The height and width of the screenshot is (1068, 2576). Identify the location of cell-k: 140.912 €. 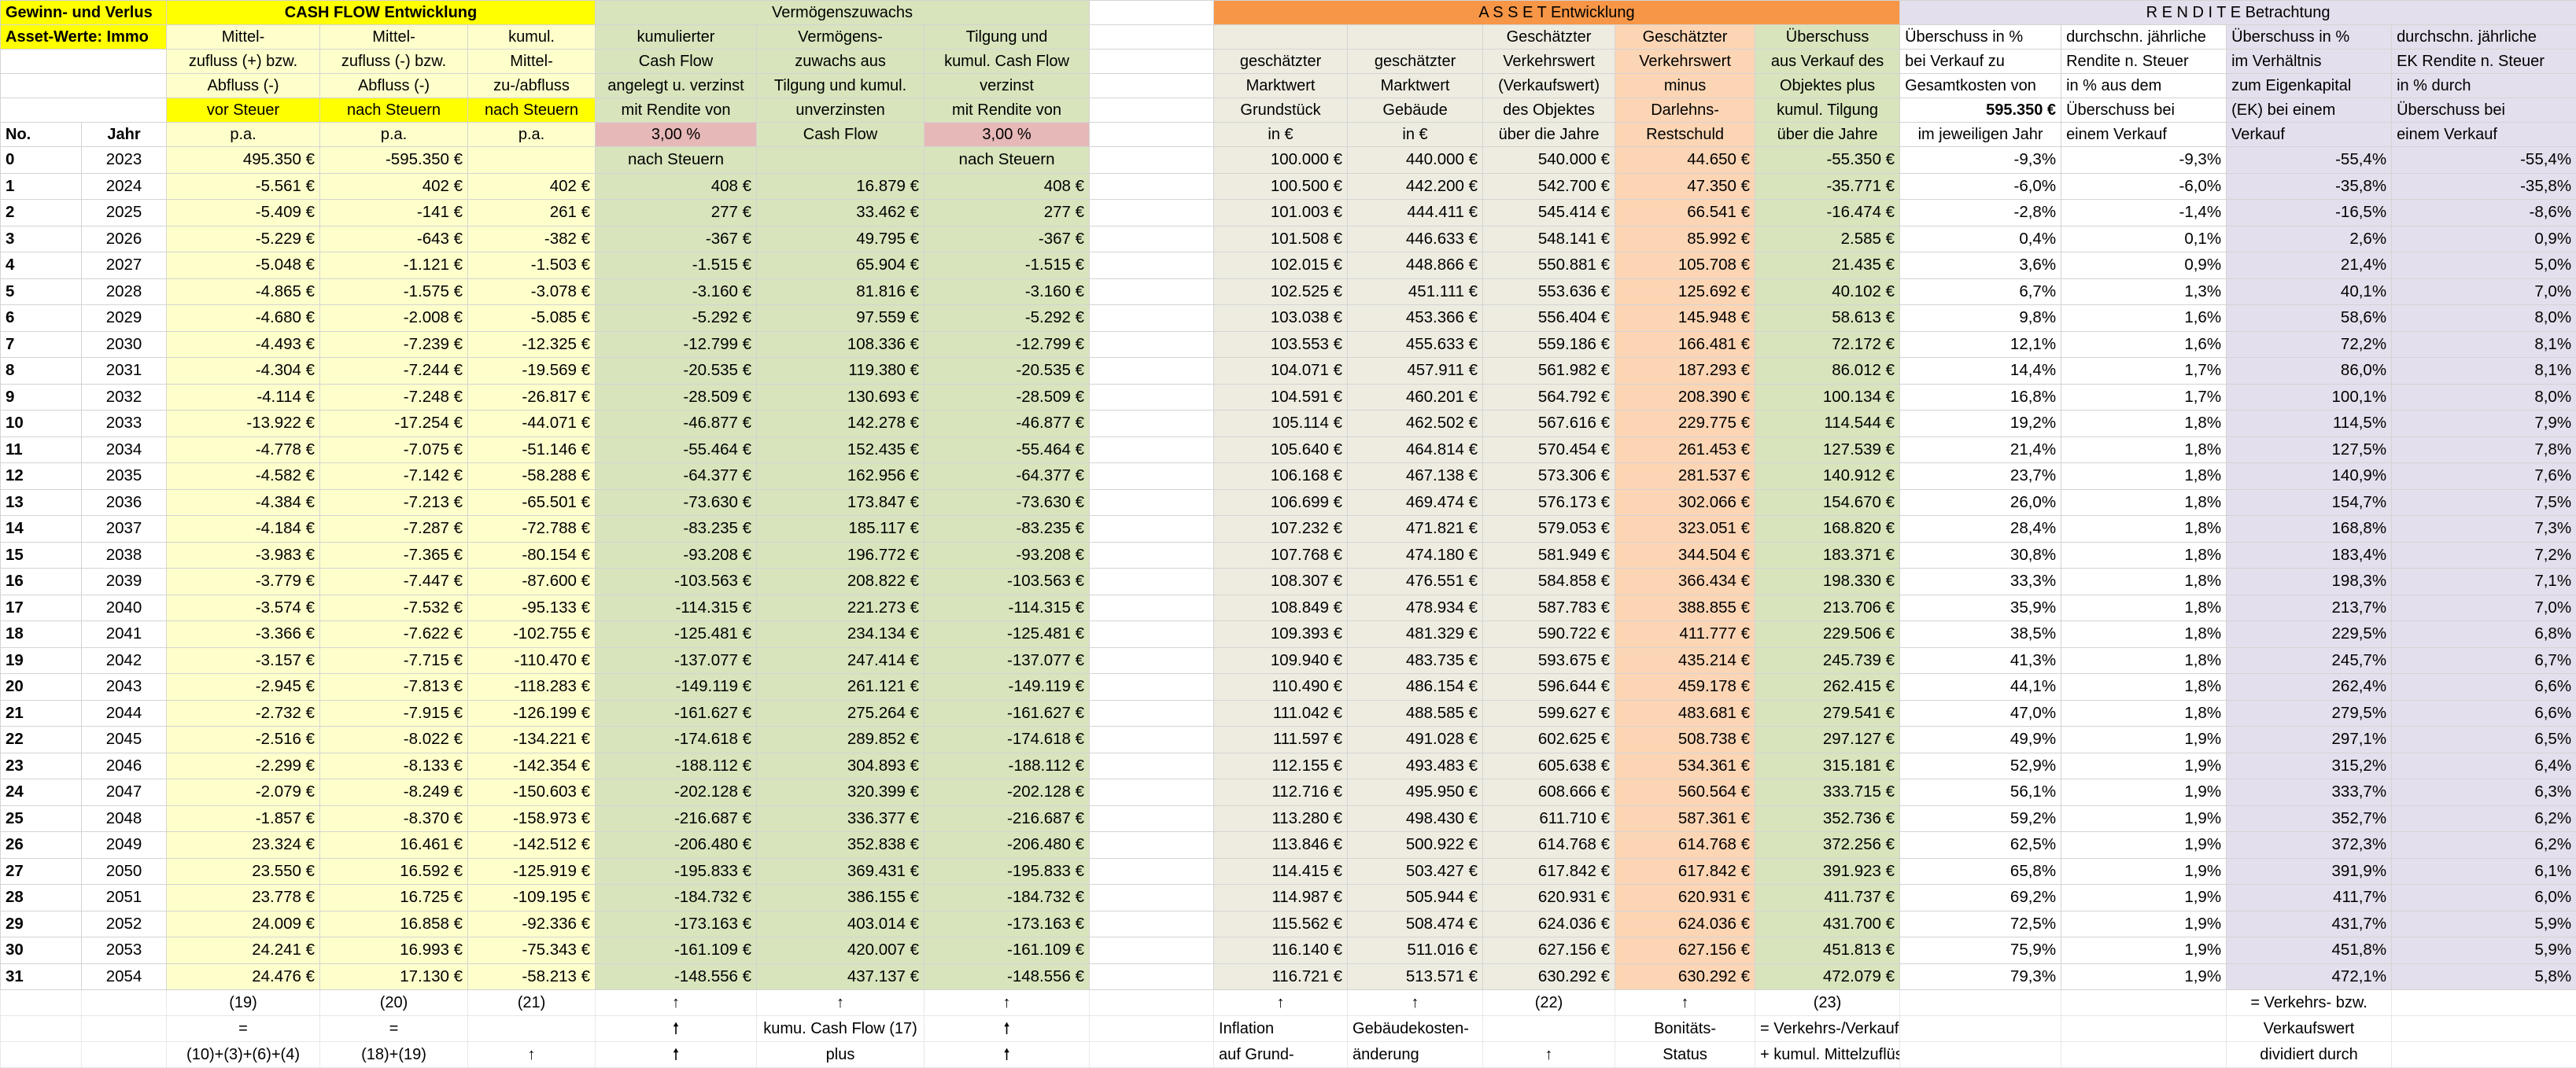
(1828, 477).